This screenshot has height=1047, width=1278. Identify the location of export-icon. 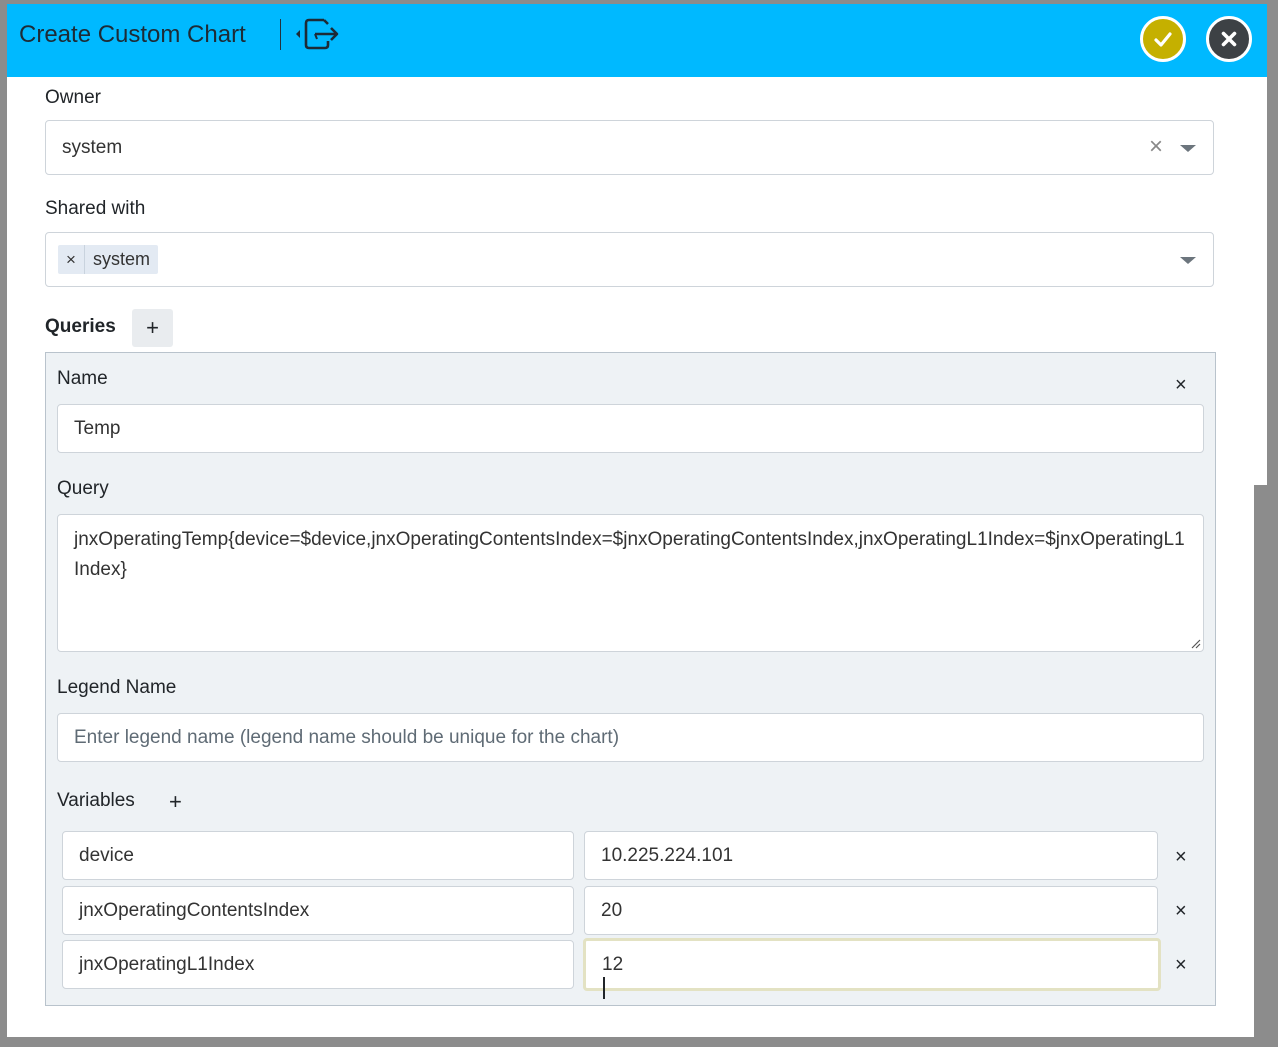
(317, 34).